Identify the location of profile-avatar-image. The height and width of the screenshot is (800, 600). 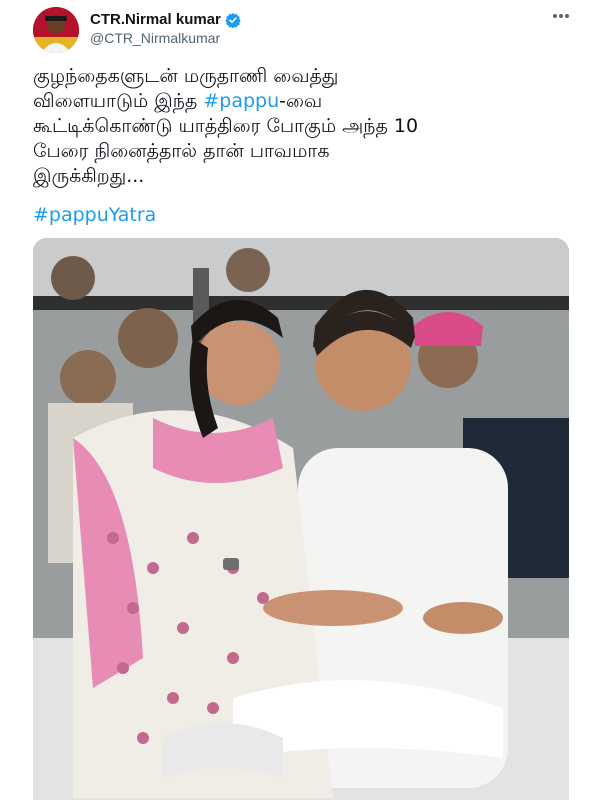
(56, 30).